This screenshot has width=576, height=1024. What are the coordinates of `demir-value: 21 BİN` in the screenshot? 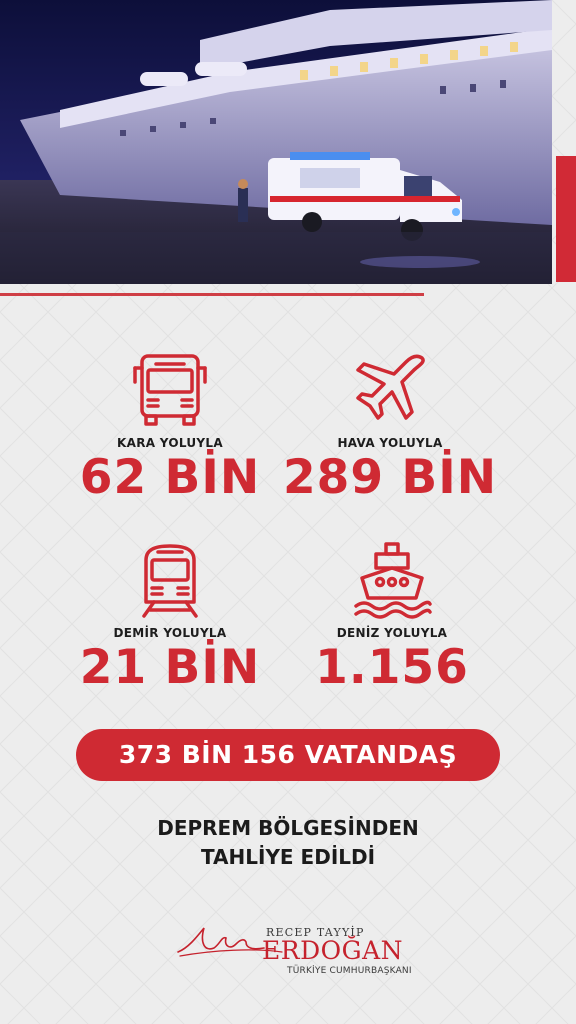 It's located at (170, 667).